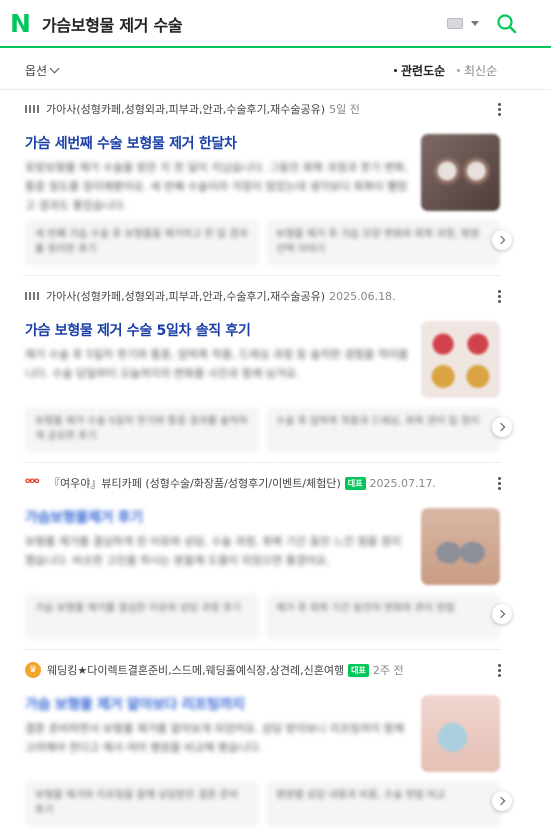 This screenshot has width=551, height=837. What do you see at coordinates (344, 109) in the screenshot?
I see `post-date: 5일 전` at bounding box center [344, 109].